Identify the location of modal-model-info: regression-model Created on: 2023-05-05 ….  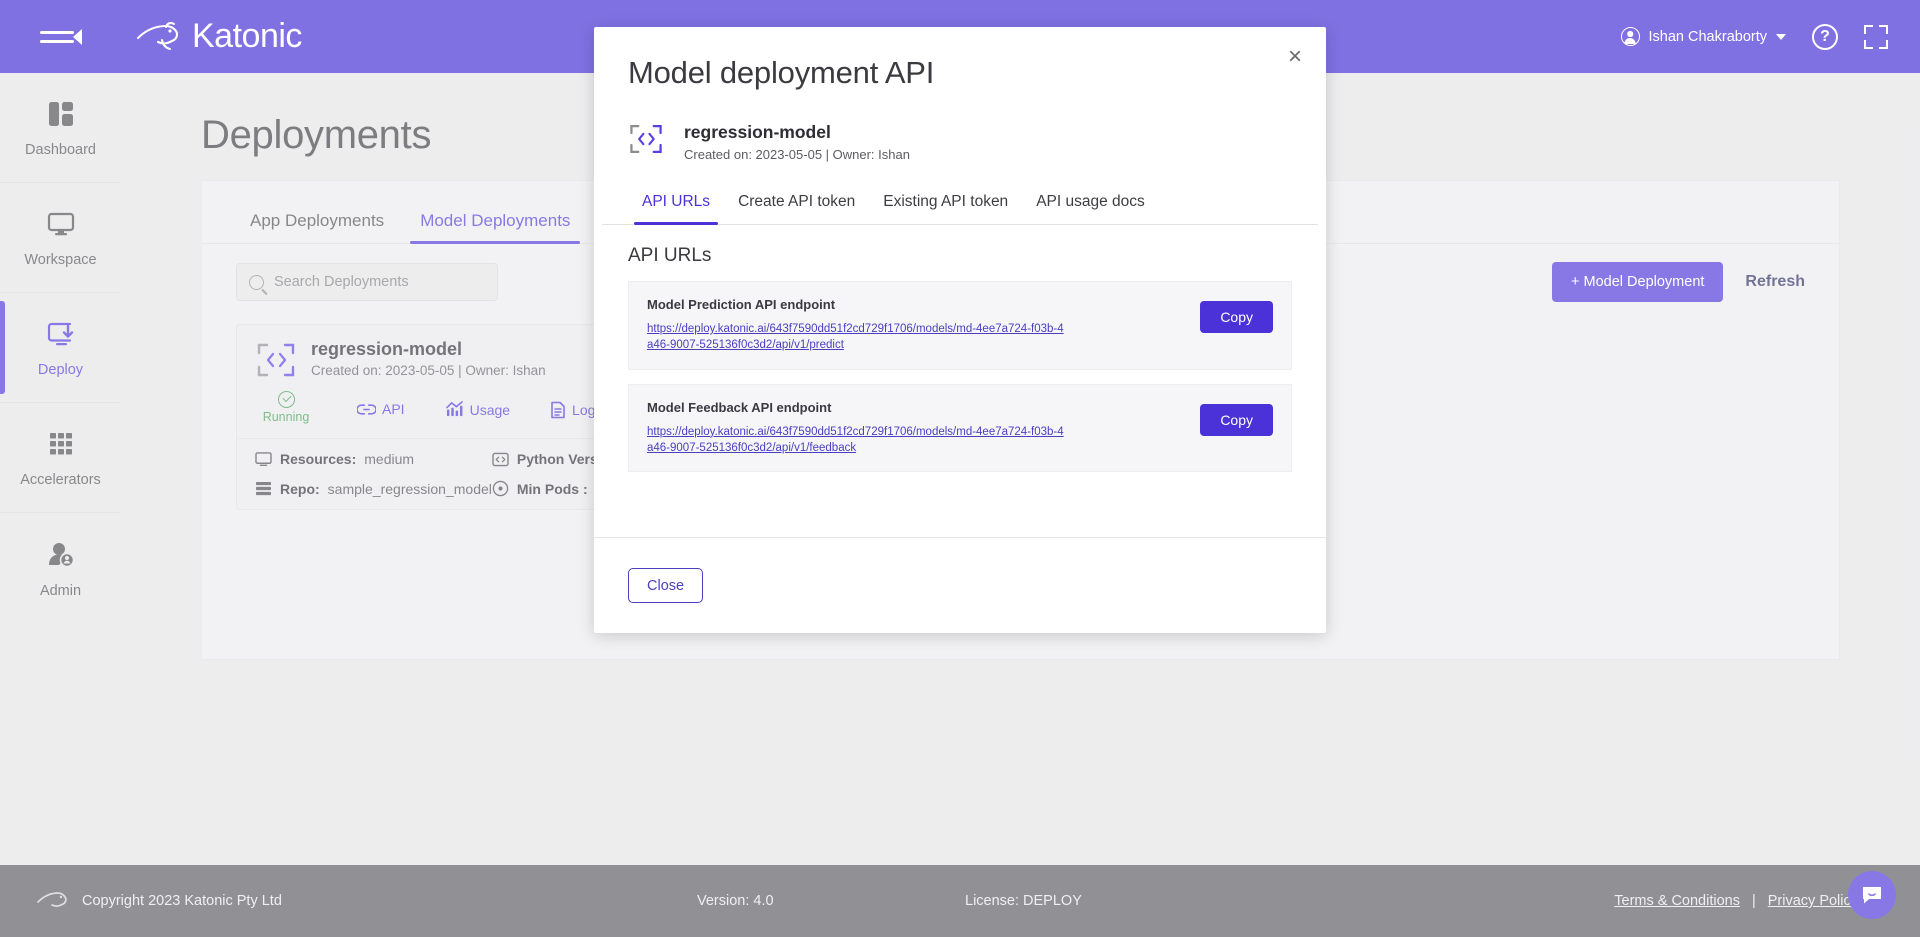
(960, 127).